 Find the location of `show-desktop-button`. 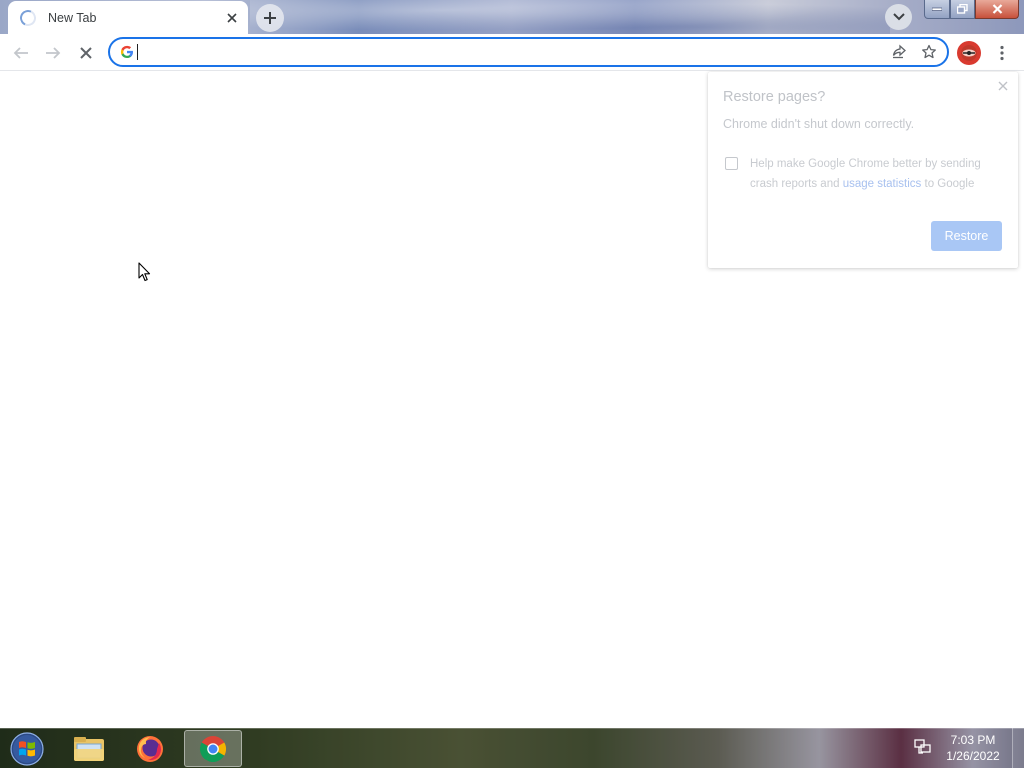

show-desktop-button is located at coordinates (1018, 748).